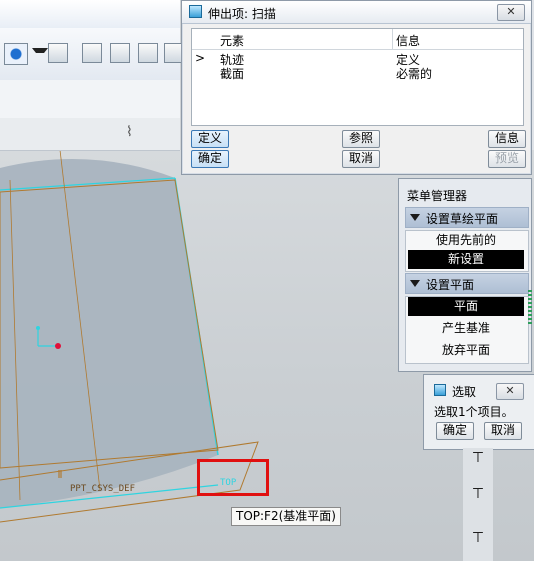  Describe the element at coordinates (16, 54) in the screenshot. I see `display-style-icon` at that location.